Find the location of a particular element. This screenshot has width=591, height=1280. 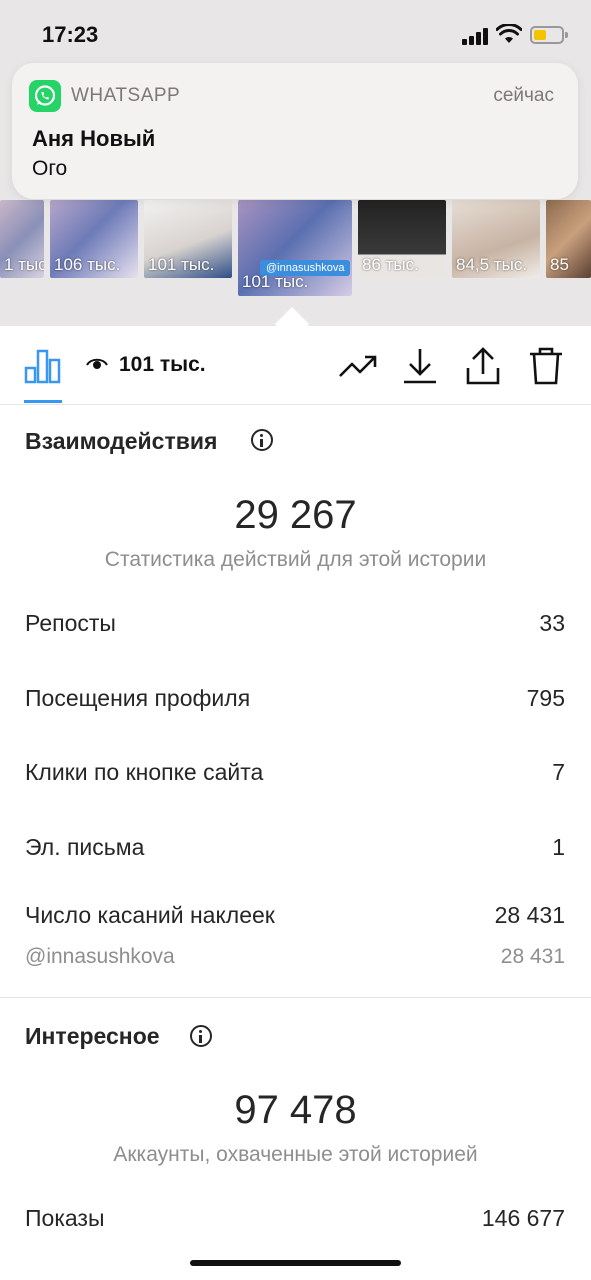

story-views-count: 101 тыс. is located at coordinates (162, 364).